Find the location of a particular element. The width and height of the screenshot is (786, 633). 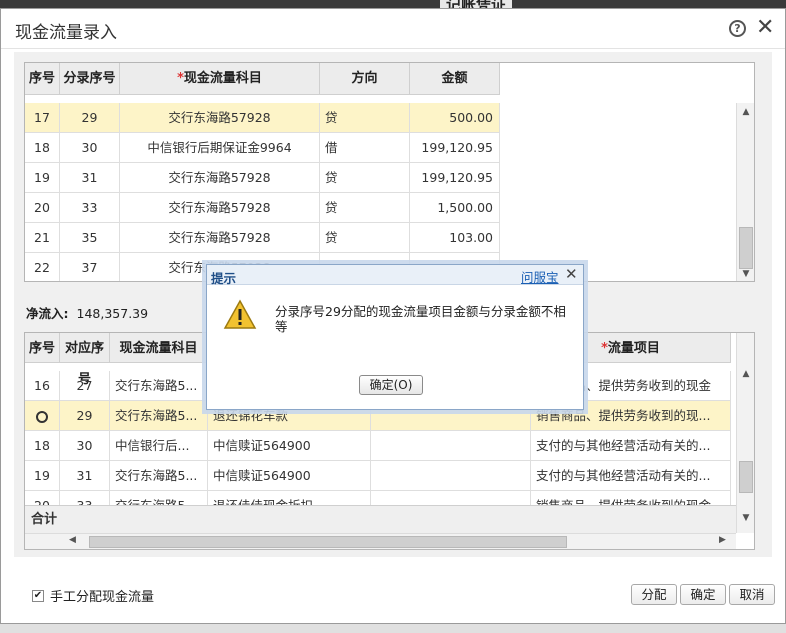

manual-allocate-checkbox: ✔ 手工分配现金流量 is located at coordinates (93, 595).